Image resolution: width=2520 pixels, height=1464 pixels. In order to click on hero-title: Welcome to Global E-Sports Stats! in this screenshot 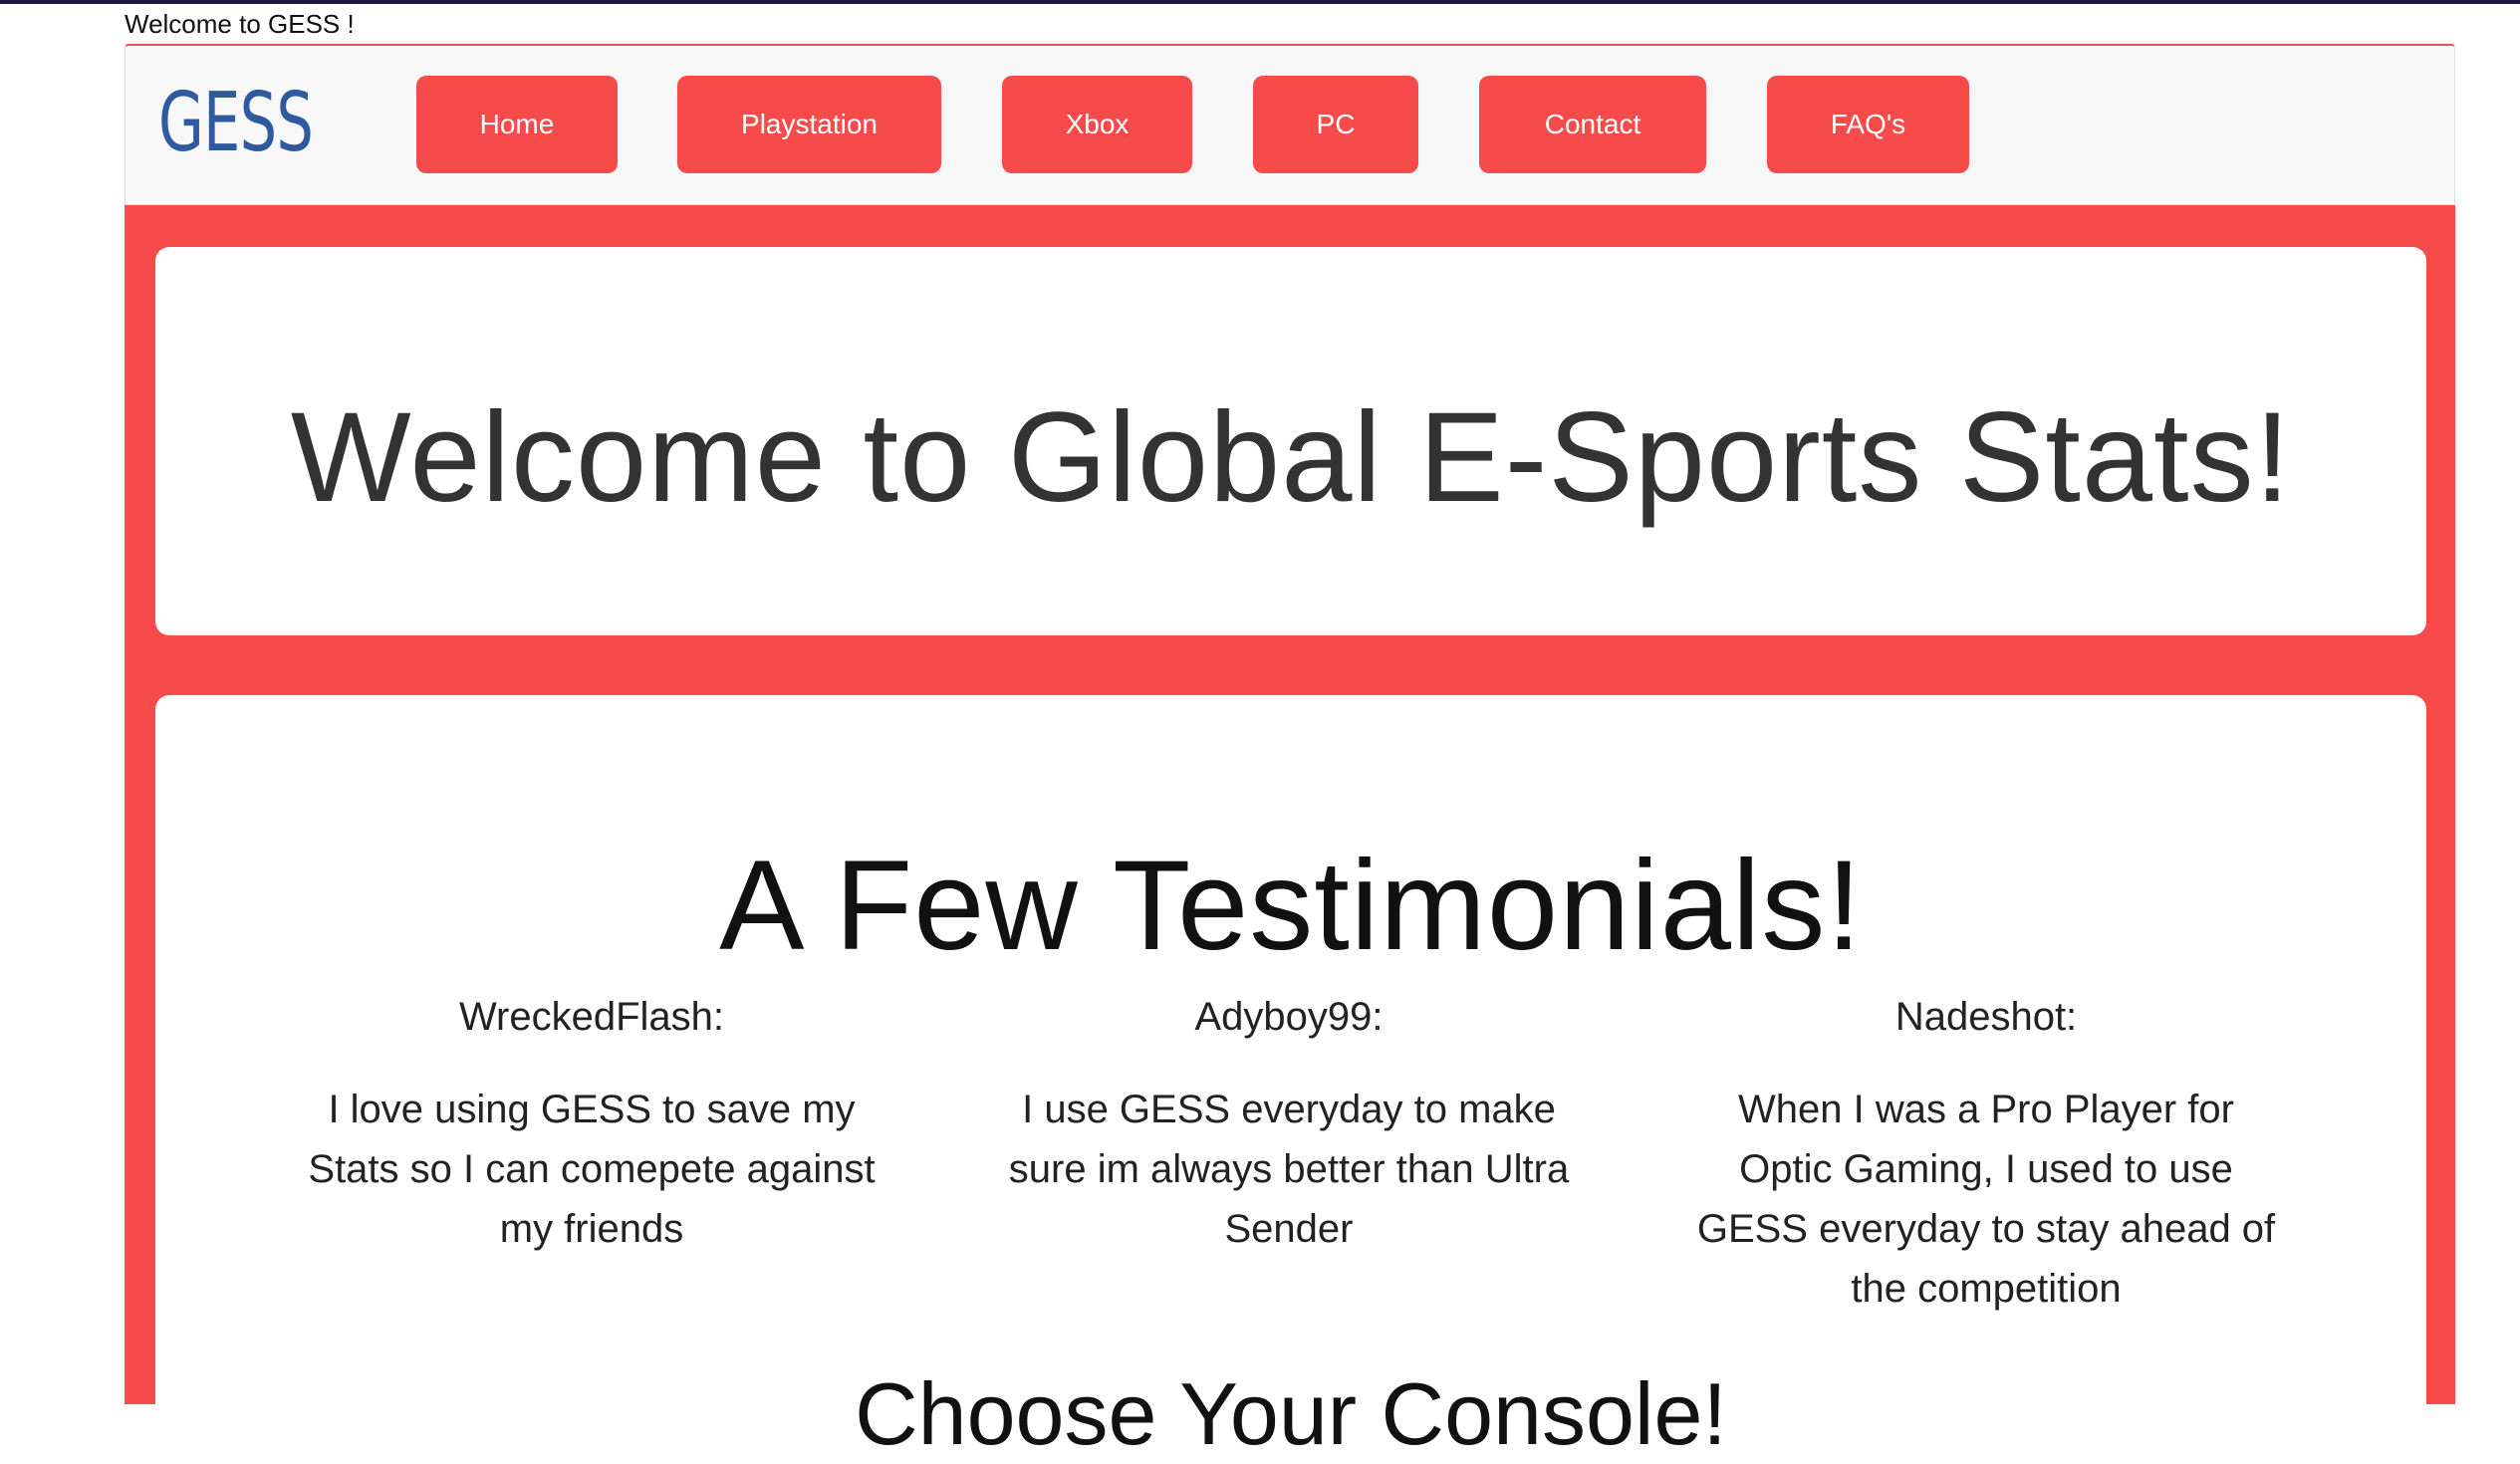, I will do `click(1291, 457)`.